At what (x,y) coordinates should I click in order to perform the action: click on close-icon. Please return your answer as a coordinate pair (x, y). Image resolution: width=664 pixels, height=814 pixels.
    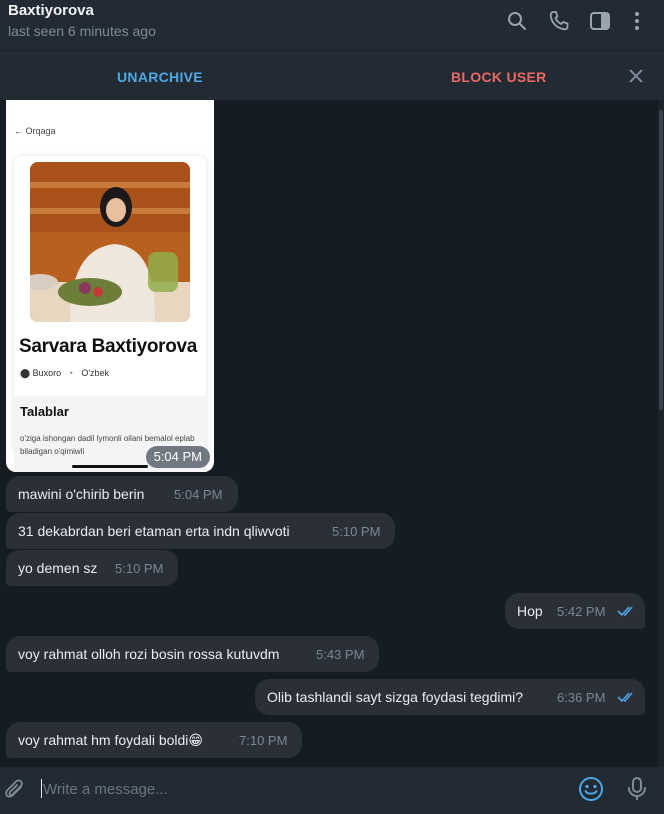
    Looking at the image, I should click on (636, 76).